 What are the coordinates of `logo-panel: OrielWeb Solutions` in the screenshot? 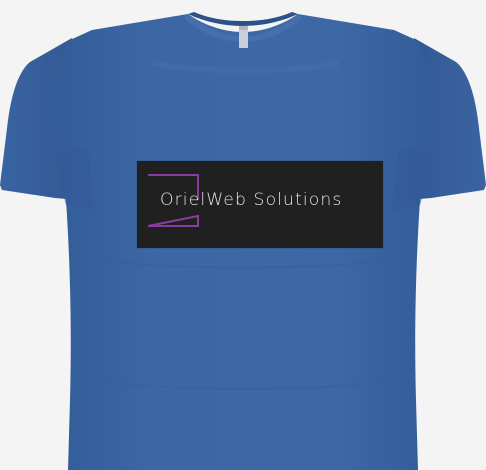 It's located at (260, 204).